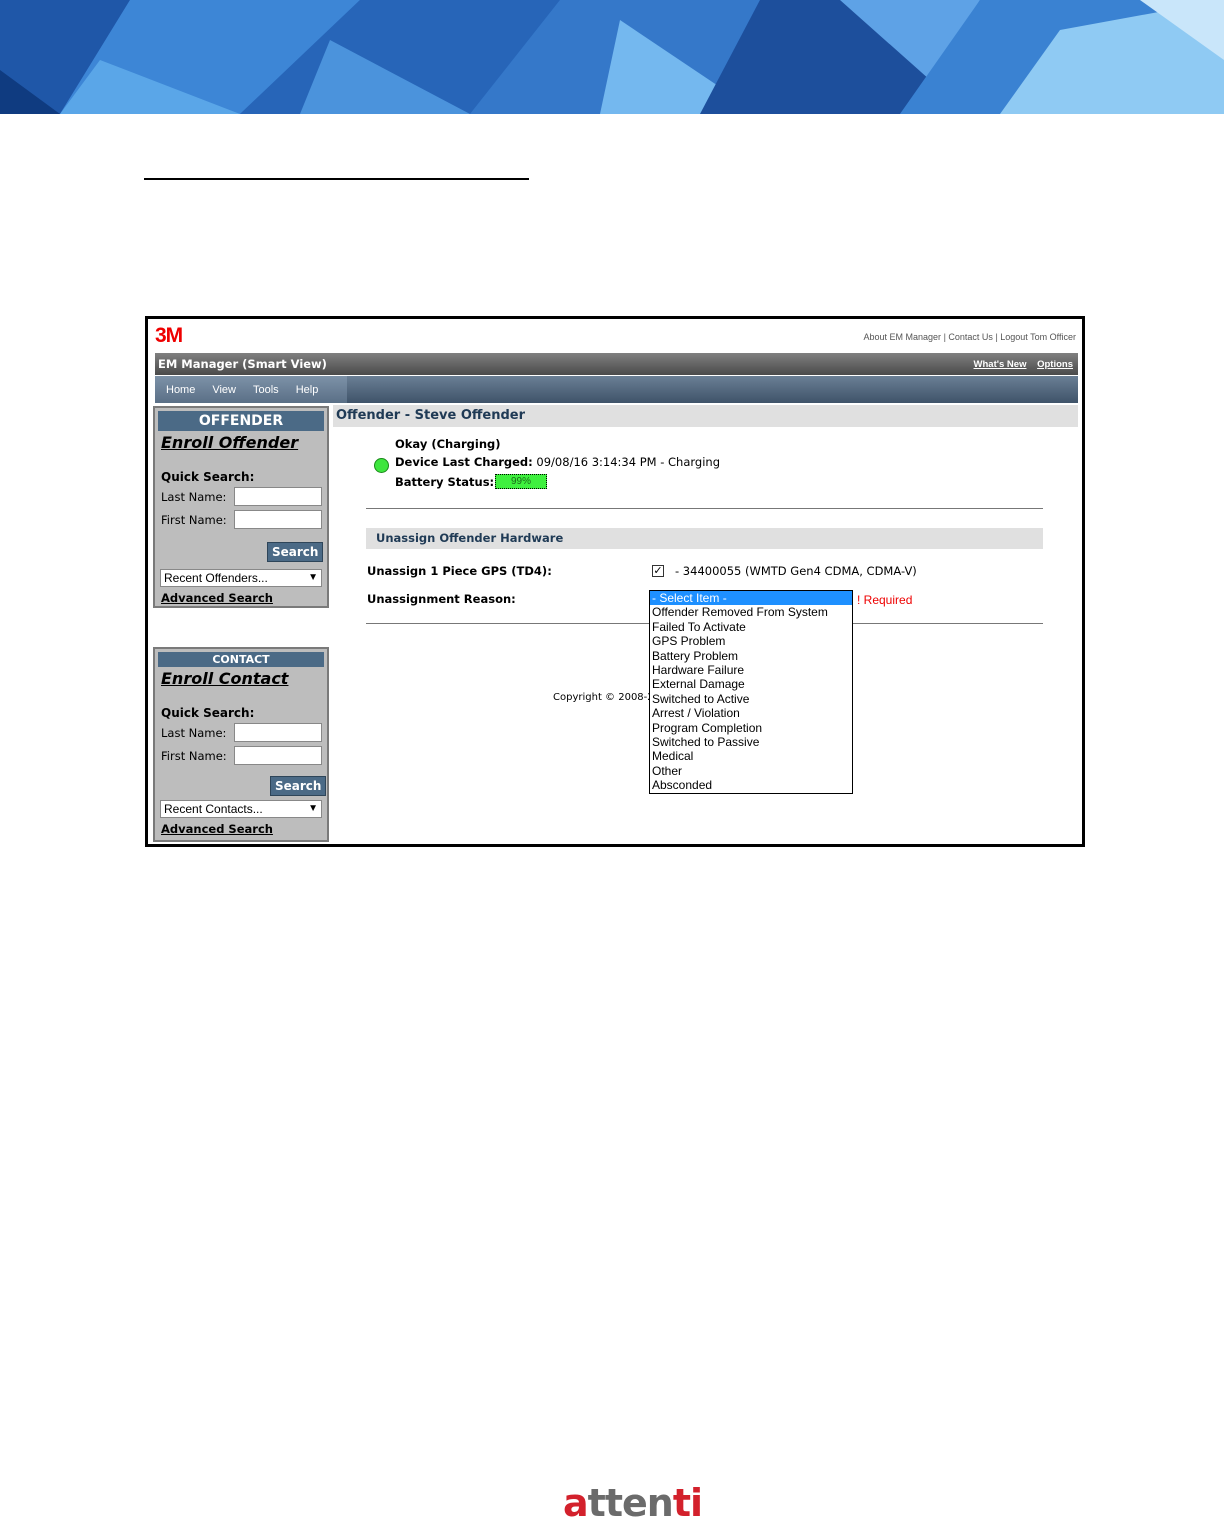 The width and height of the screenshot is (1224, 1528). What do you see at coordinates (751, 771) in the screenshot?
I see `reason-option: Other` at bounding box center [751, 771].